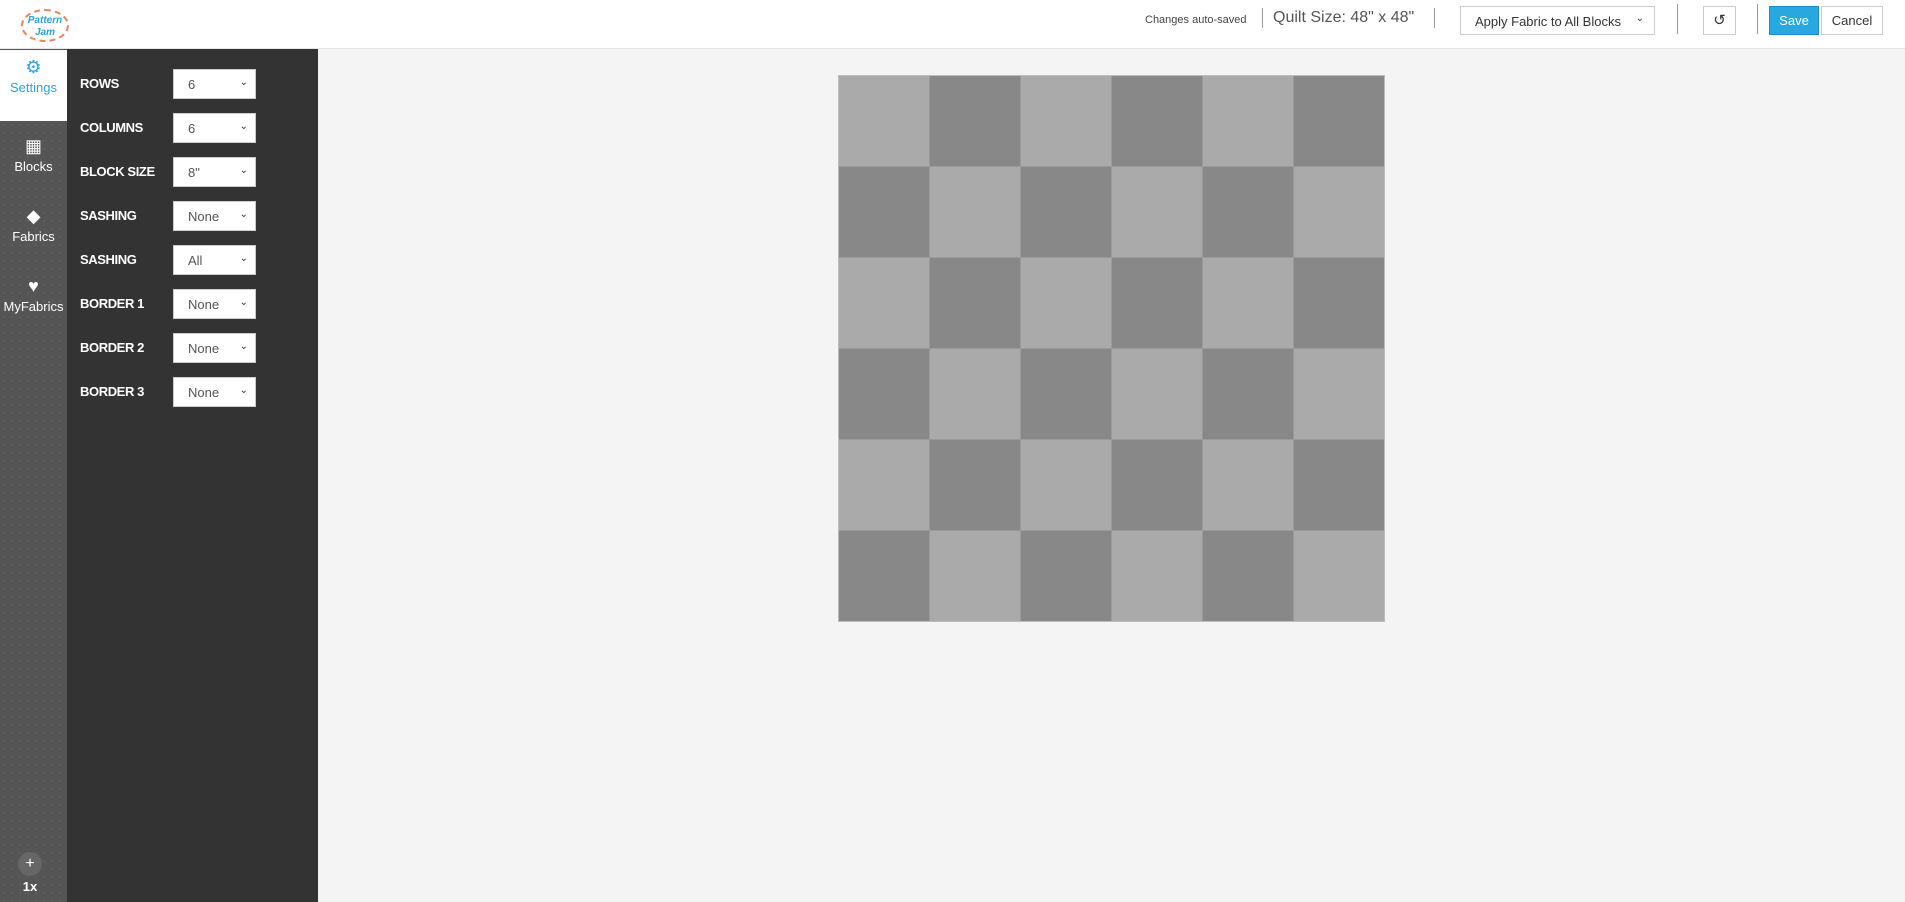 This screenshot has width=1905, height=902. I want to click on sashing-scope-select: All ⌄, so click(214, 260).